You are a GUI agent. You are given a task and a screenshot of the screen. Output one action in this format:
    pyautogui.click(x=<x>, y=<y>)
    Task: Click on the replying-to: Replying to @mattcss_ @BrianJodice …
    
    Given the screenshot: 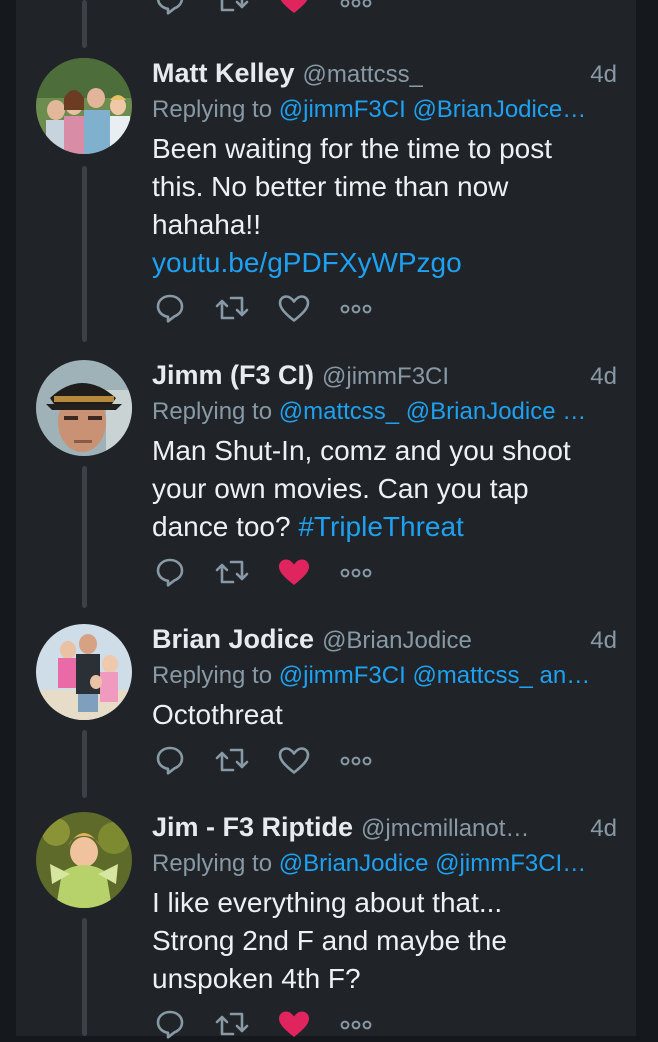 What is the action you would take?
    pyautogui.click(x=383, y=412)
    